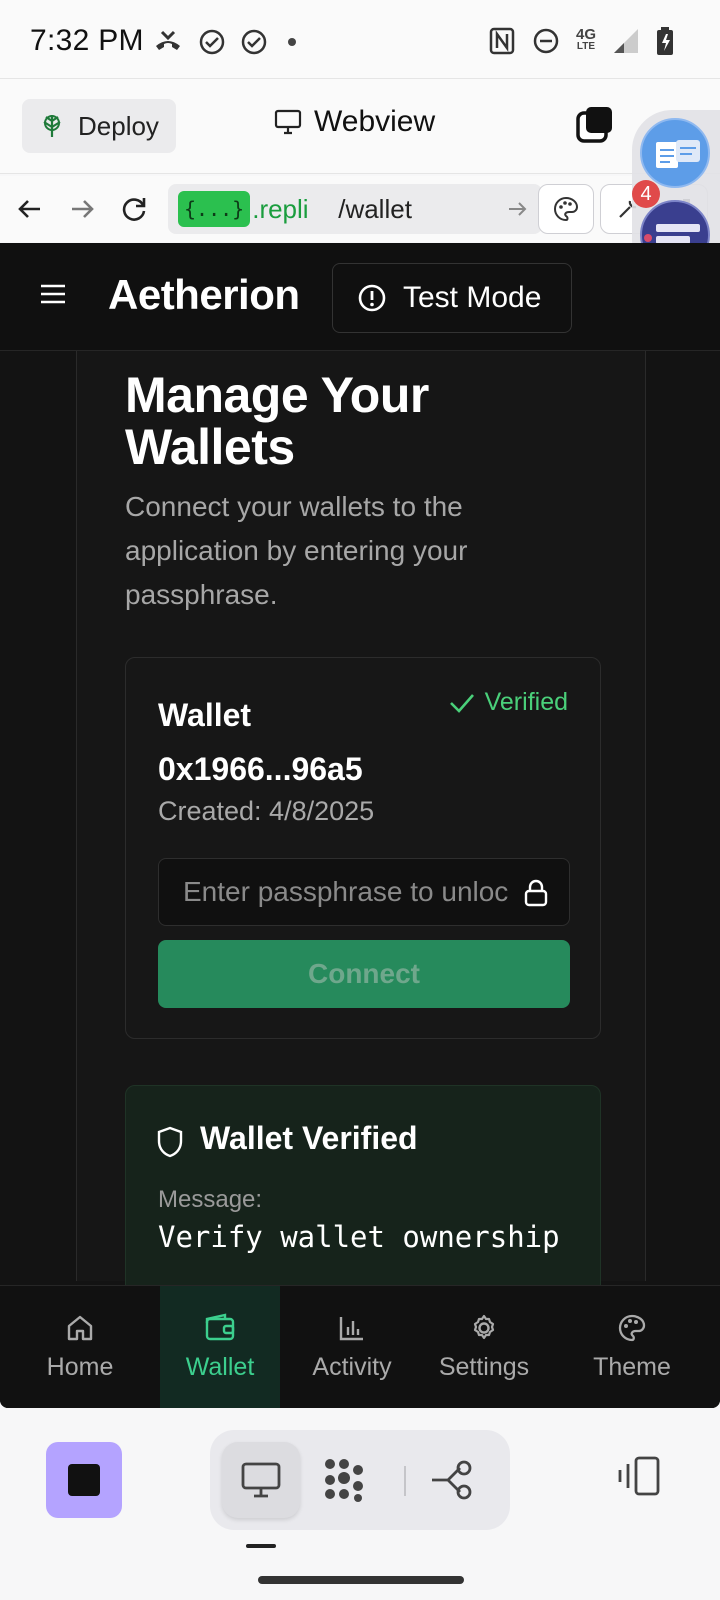  I want to click on active-tab-indicator, so click(261, 1546).